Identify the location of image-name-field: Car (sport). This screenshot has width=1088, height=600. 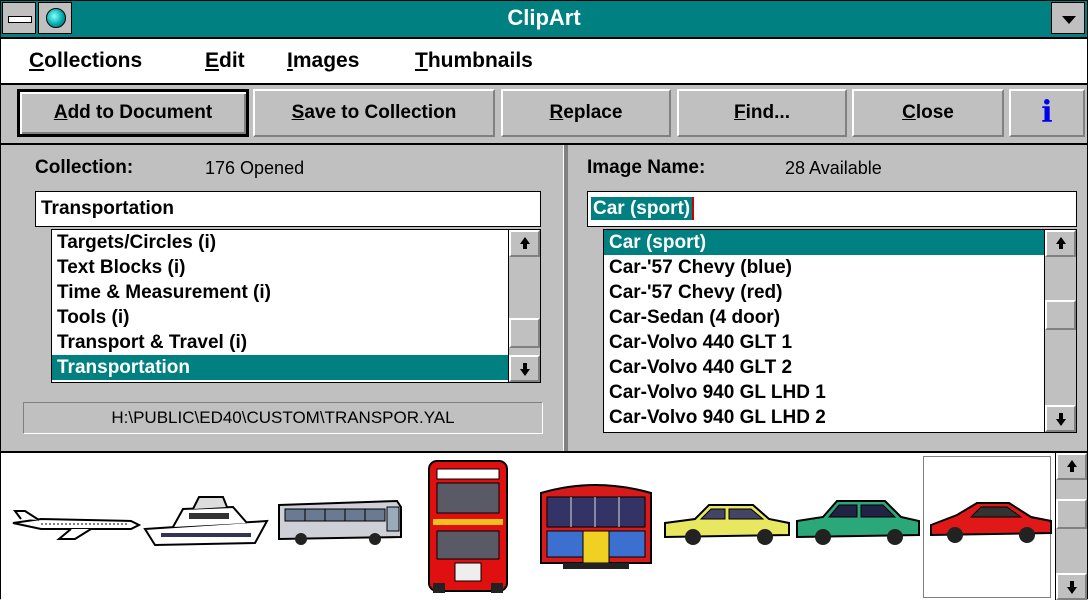
(832, 209).